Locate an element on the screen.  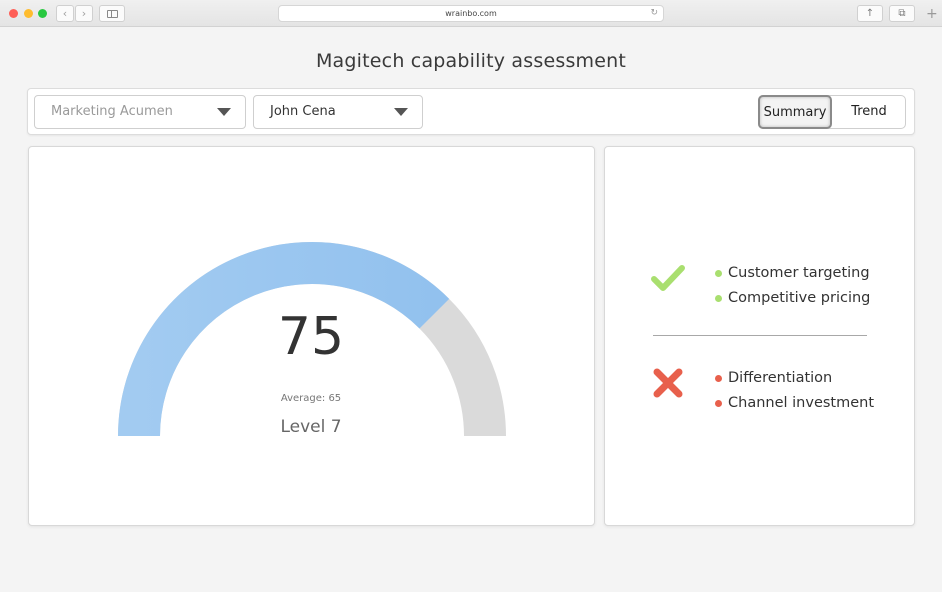
weaknesses-list: Differentiation Channel investment is located at coordinates (794, 390).